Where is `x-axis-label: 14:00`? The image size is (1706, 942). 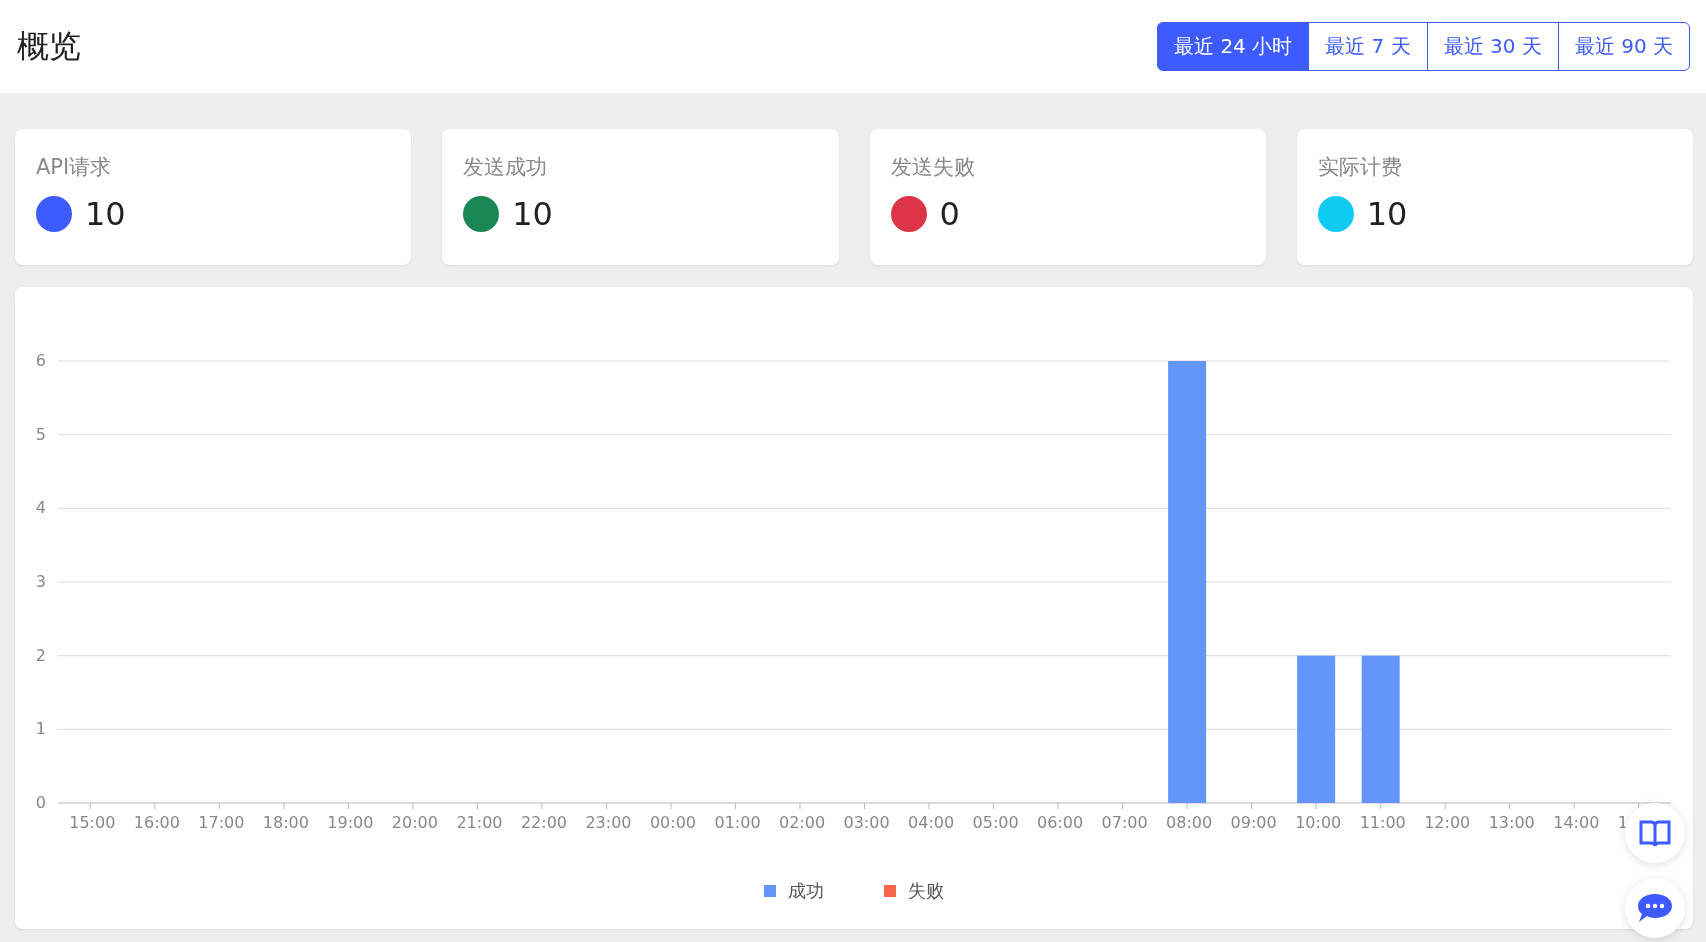
x-axis-label: 14:00 is located at coordinates (1576, 822).